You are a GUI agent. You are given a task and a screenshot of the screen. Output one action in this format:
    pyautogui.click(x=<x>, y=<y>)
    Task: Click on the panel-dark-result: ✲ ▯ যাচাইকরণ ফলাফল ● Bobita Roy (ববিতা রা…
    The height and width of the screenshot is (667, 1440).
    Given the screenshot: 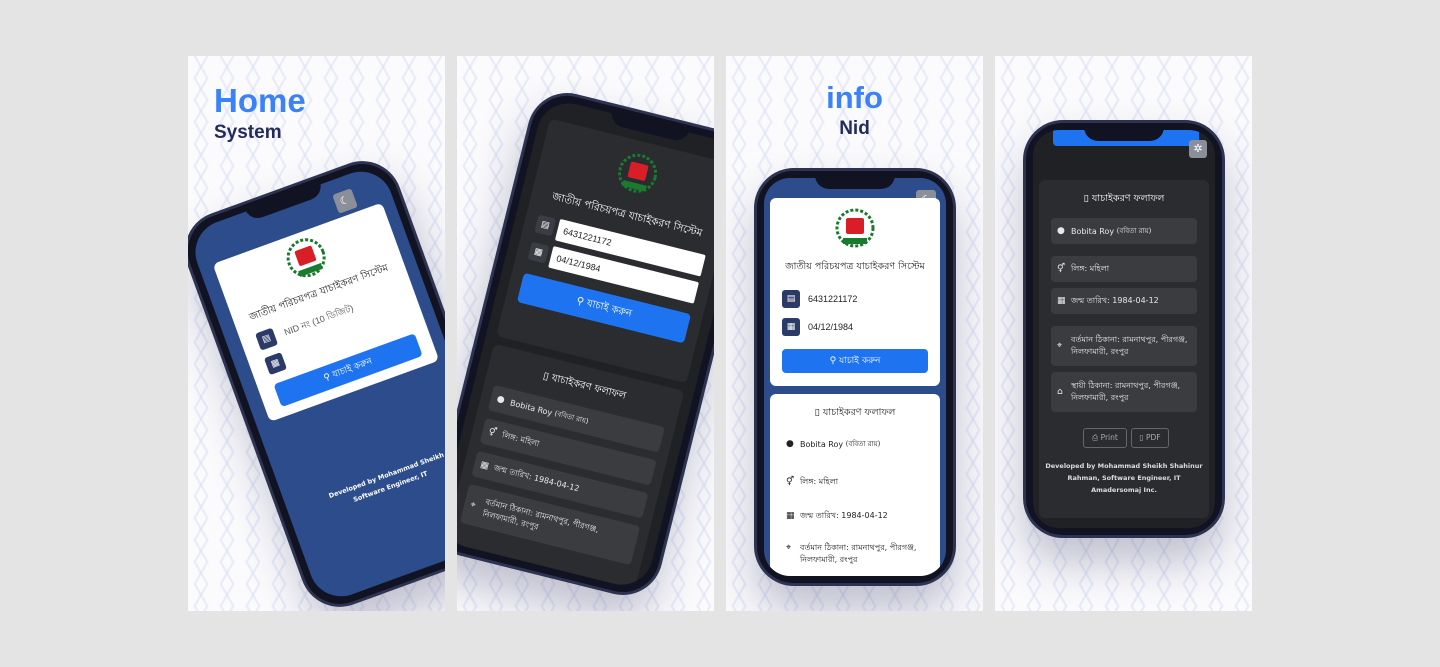 What is the action you would take?
    pyautogui.click(x=1123, y=333)
    